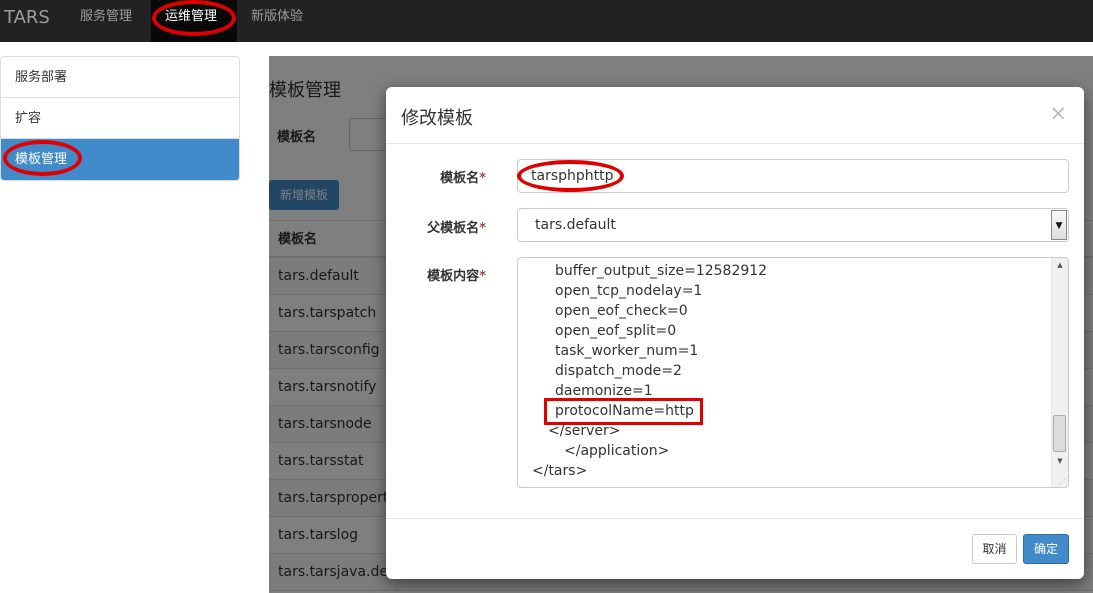  I want to click on annotation-ring-nav, so click(194, 18).